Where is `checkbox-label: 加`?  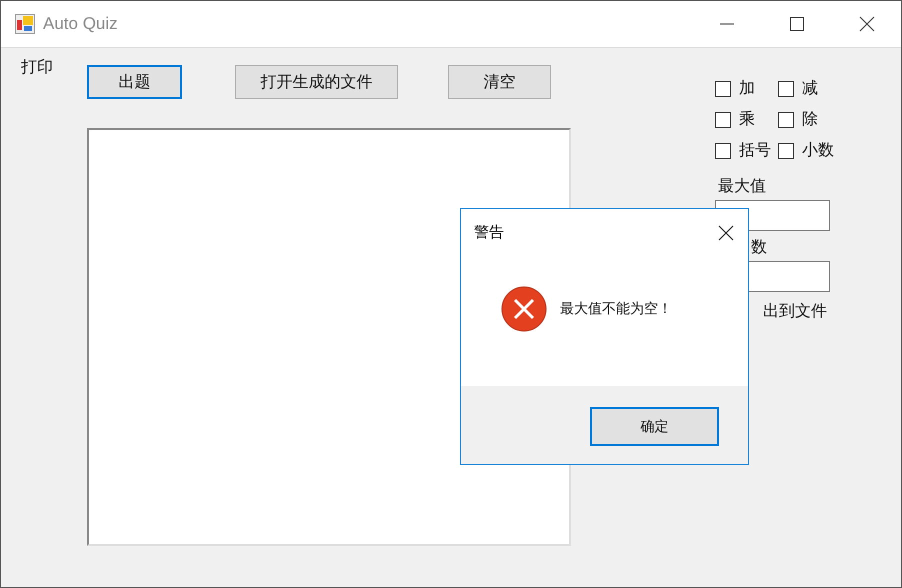
checkbox-label: 加 is located at coordinates (747, 88).